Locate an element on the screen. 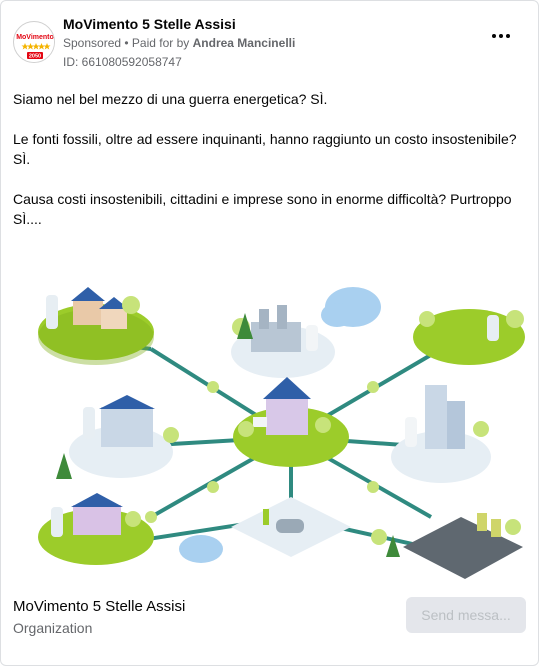 This screenshot has width=539, height=670. avatar-text-top: MoVimento is located at coordinates (35, 37).